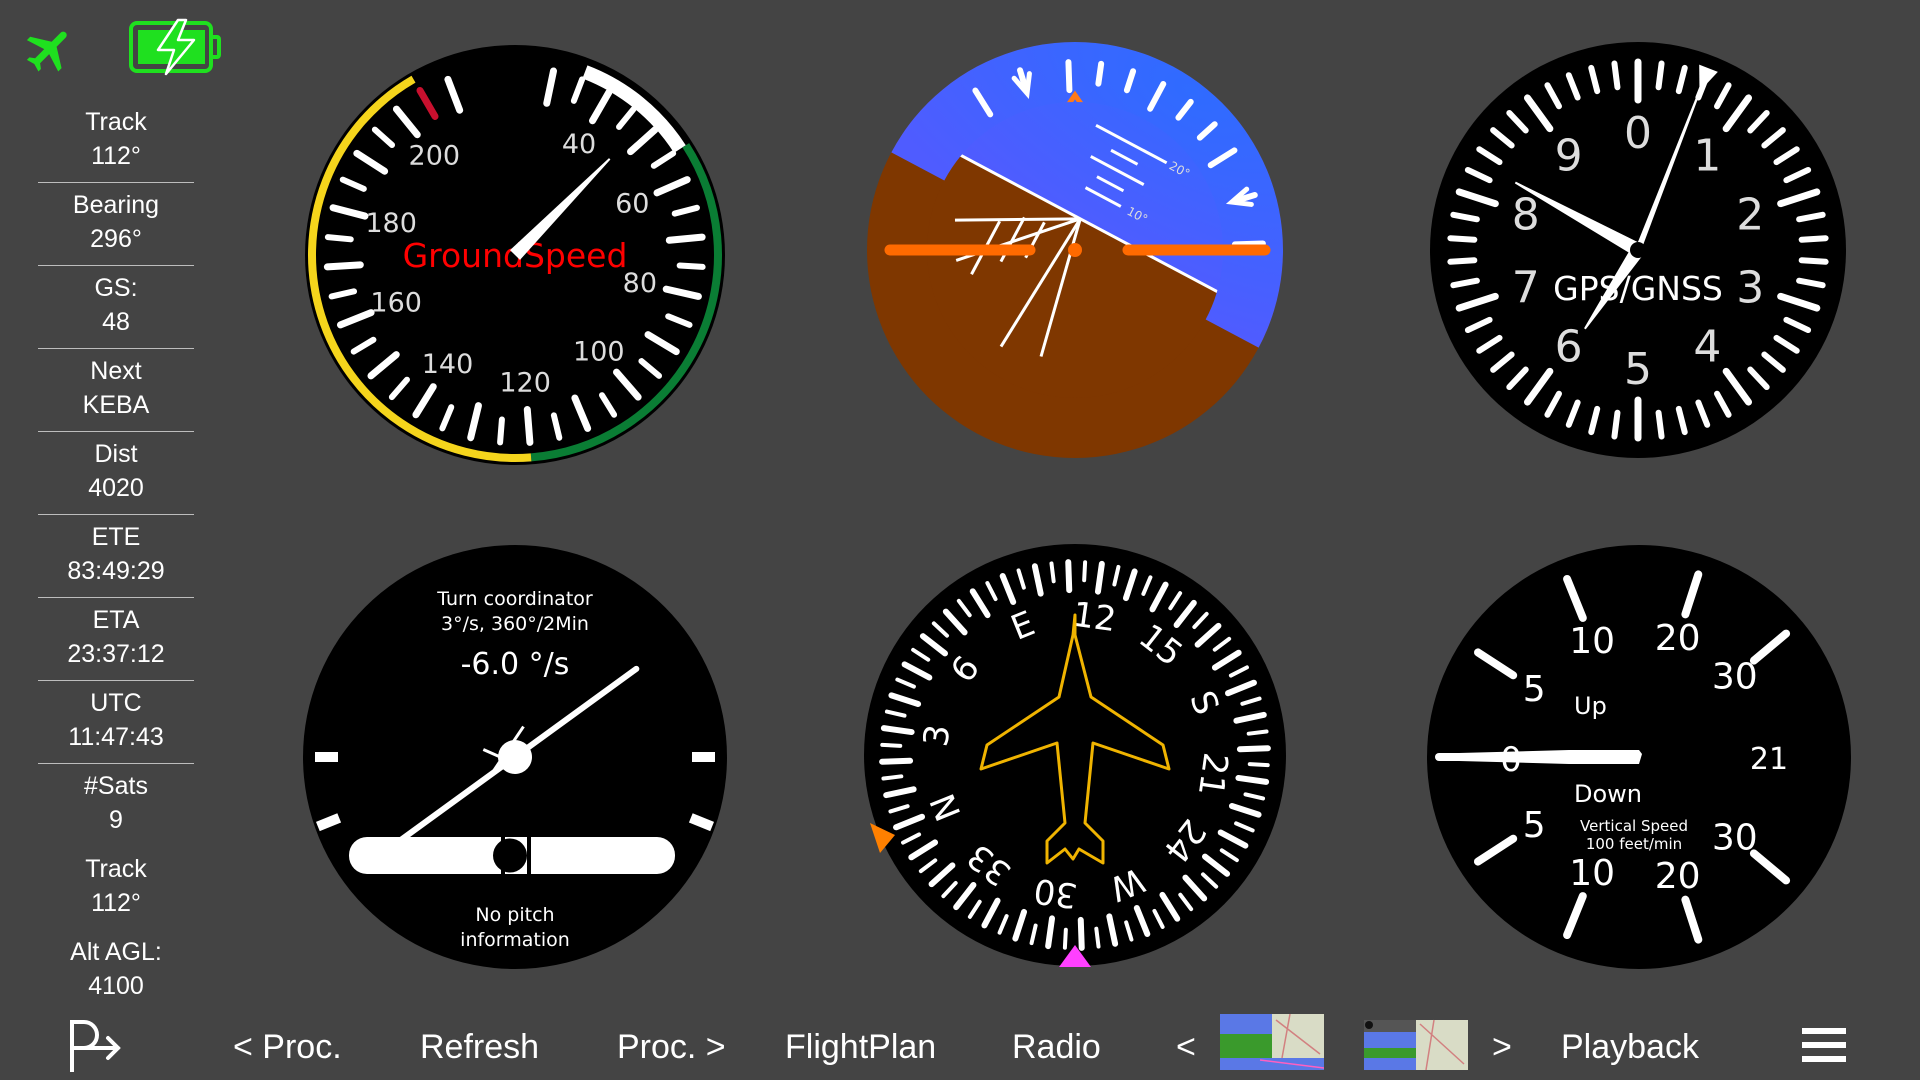  I want to click on vsi-up-label: Up, so click(1590, 706).